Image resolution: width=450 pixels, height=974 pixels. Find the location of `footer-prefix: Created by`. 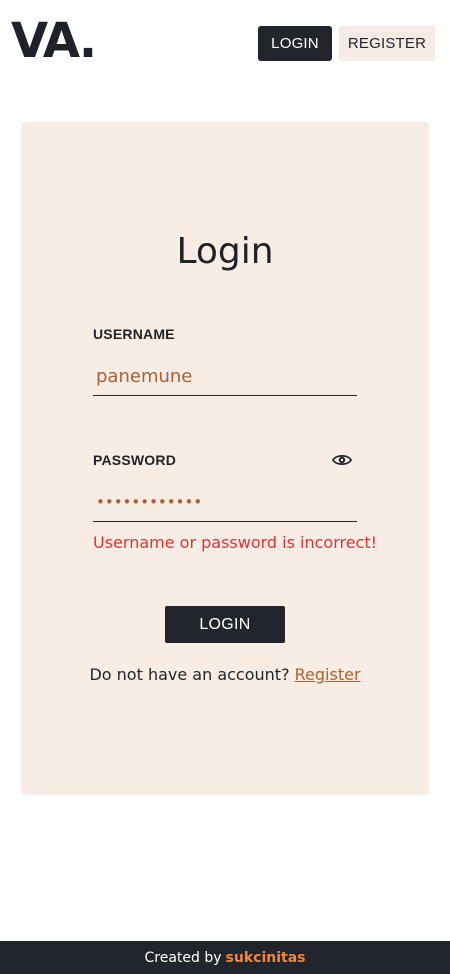

footer-prefix: Created by is located at coordinates (183, 957).